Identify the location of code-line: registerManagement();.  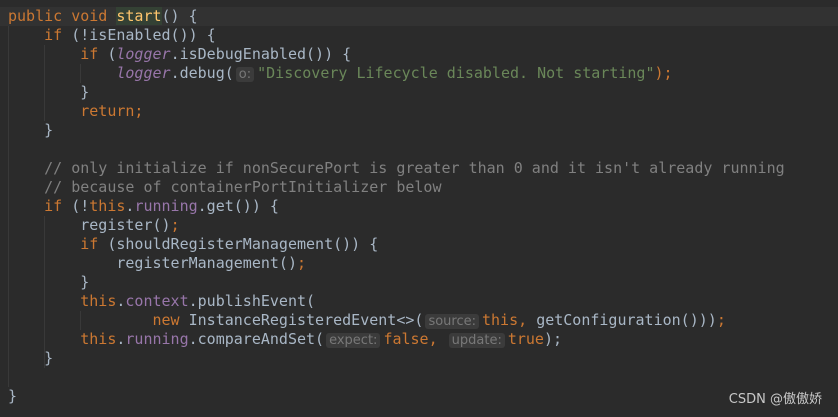
(419, 263).